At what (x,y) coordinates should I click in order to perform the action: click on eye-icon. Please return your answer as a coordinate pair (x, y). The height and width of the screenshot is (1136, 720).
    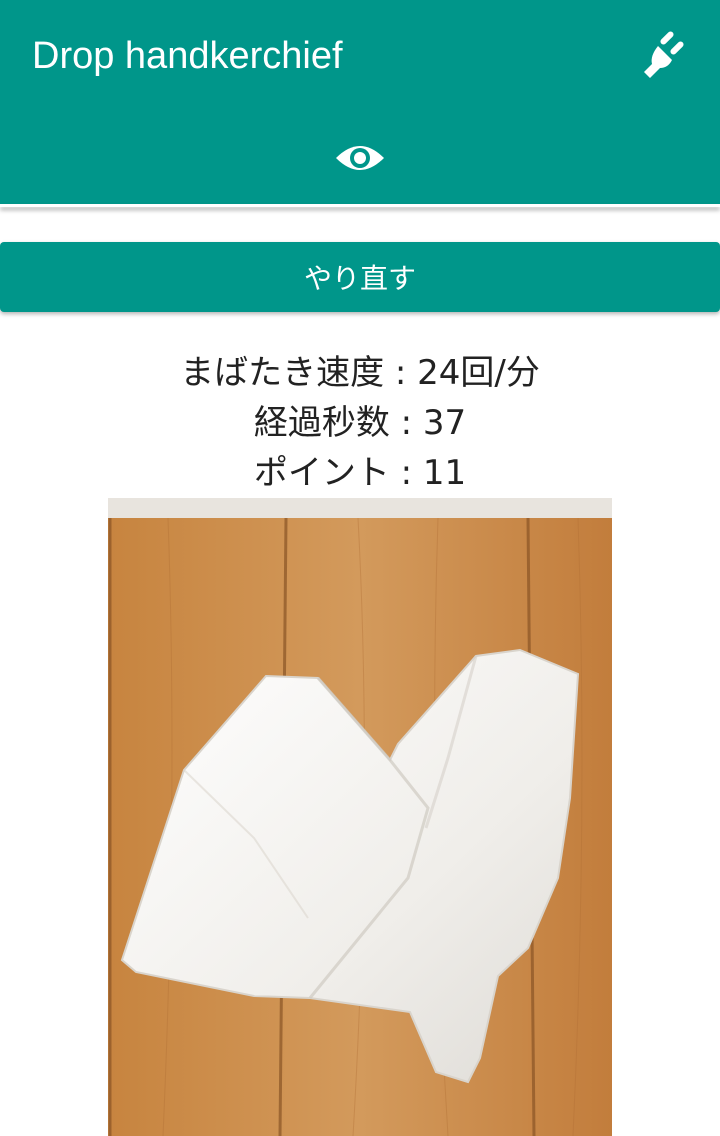
    Looking at the image, I should click on (360, 158).